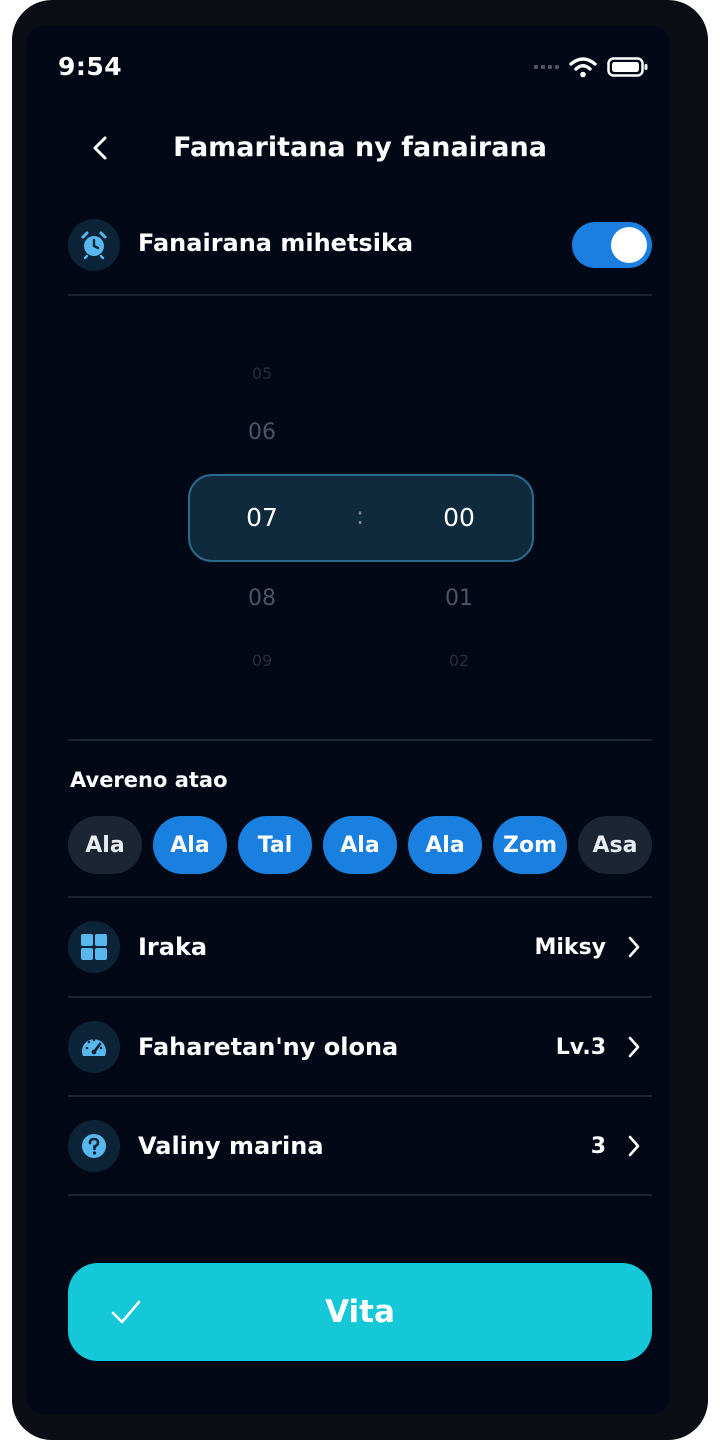 This screenshot has height=1440, width=720. I want to click on hour-option: 08, so click(262, 598).